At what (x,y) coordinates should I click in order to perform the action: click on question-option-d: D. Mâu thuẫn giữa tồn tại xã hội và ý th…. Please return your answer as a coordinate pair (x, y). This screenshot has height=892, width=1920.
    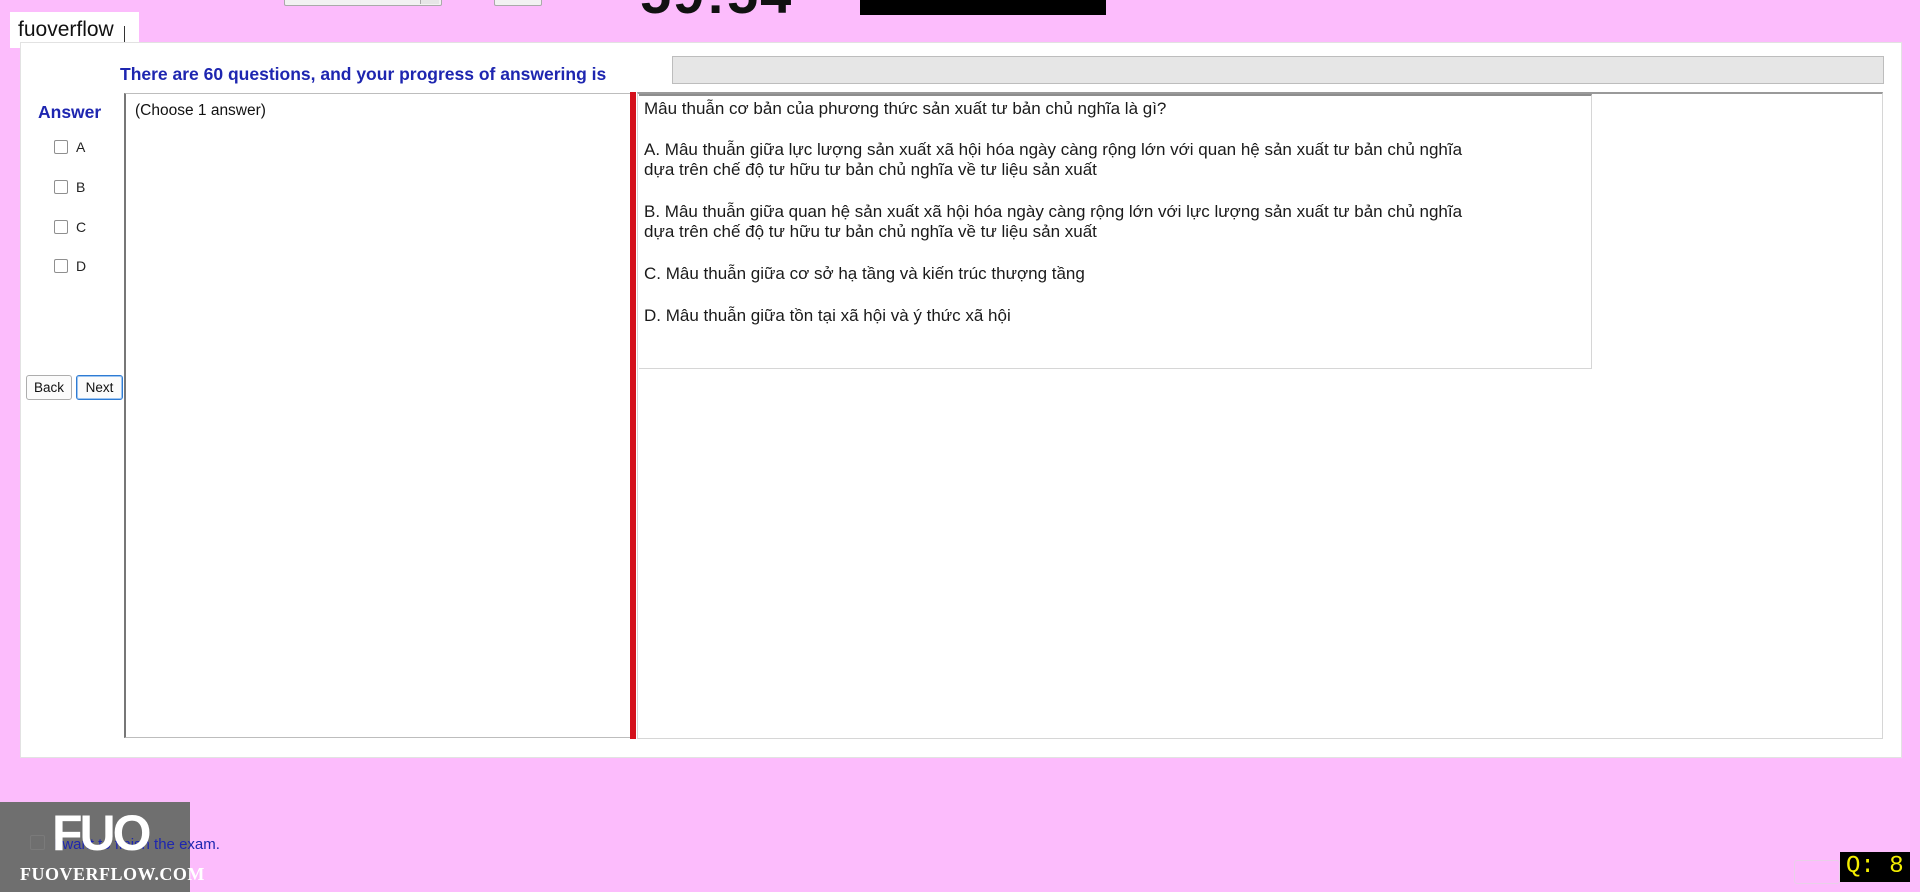
    Looking at the image, I should click on (827, 315).